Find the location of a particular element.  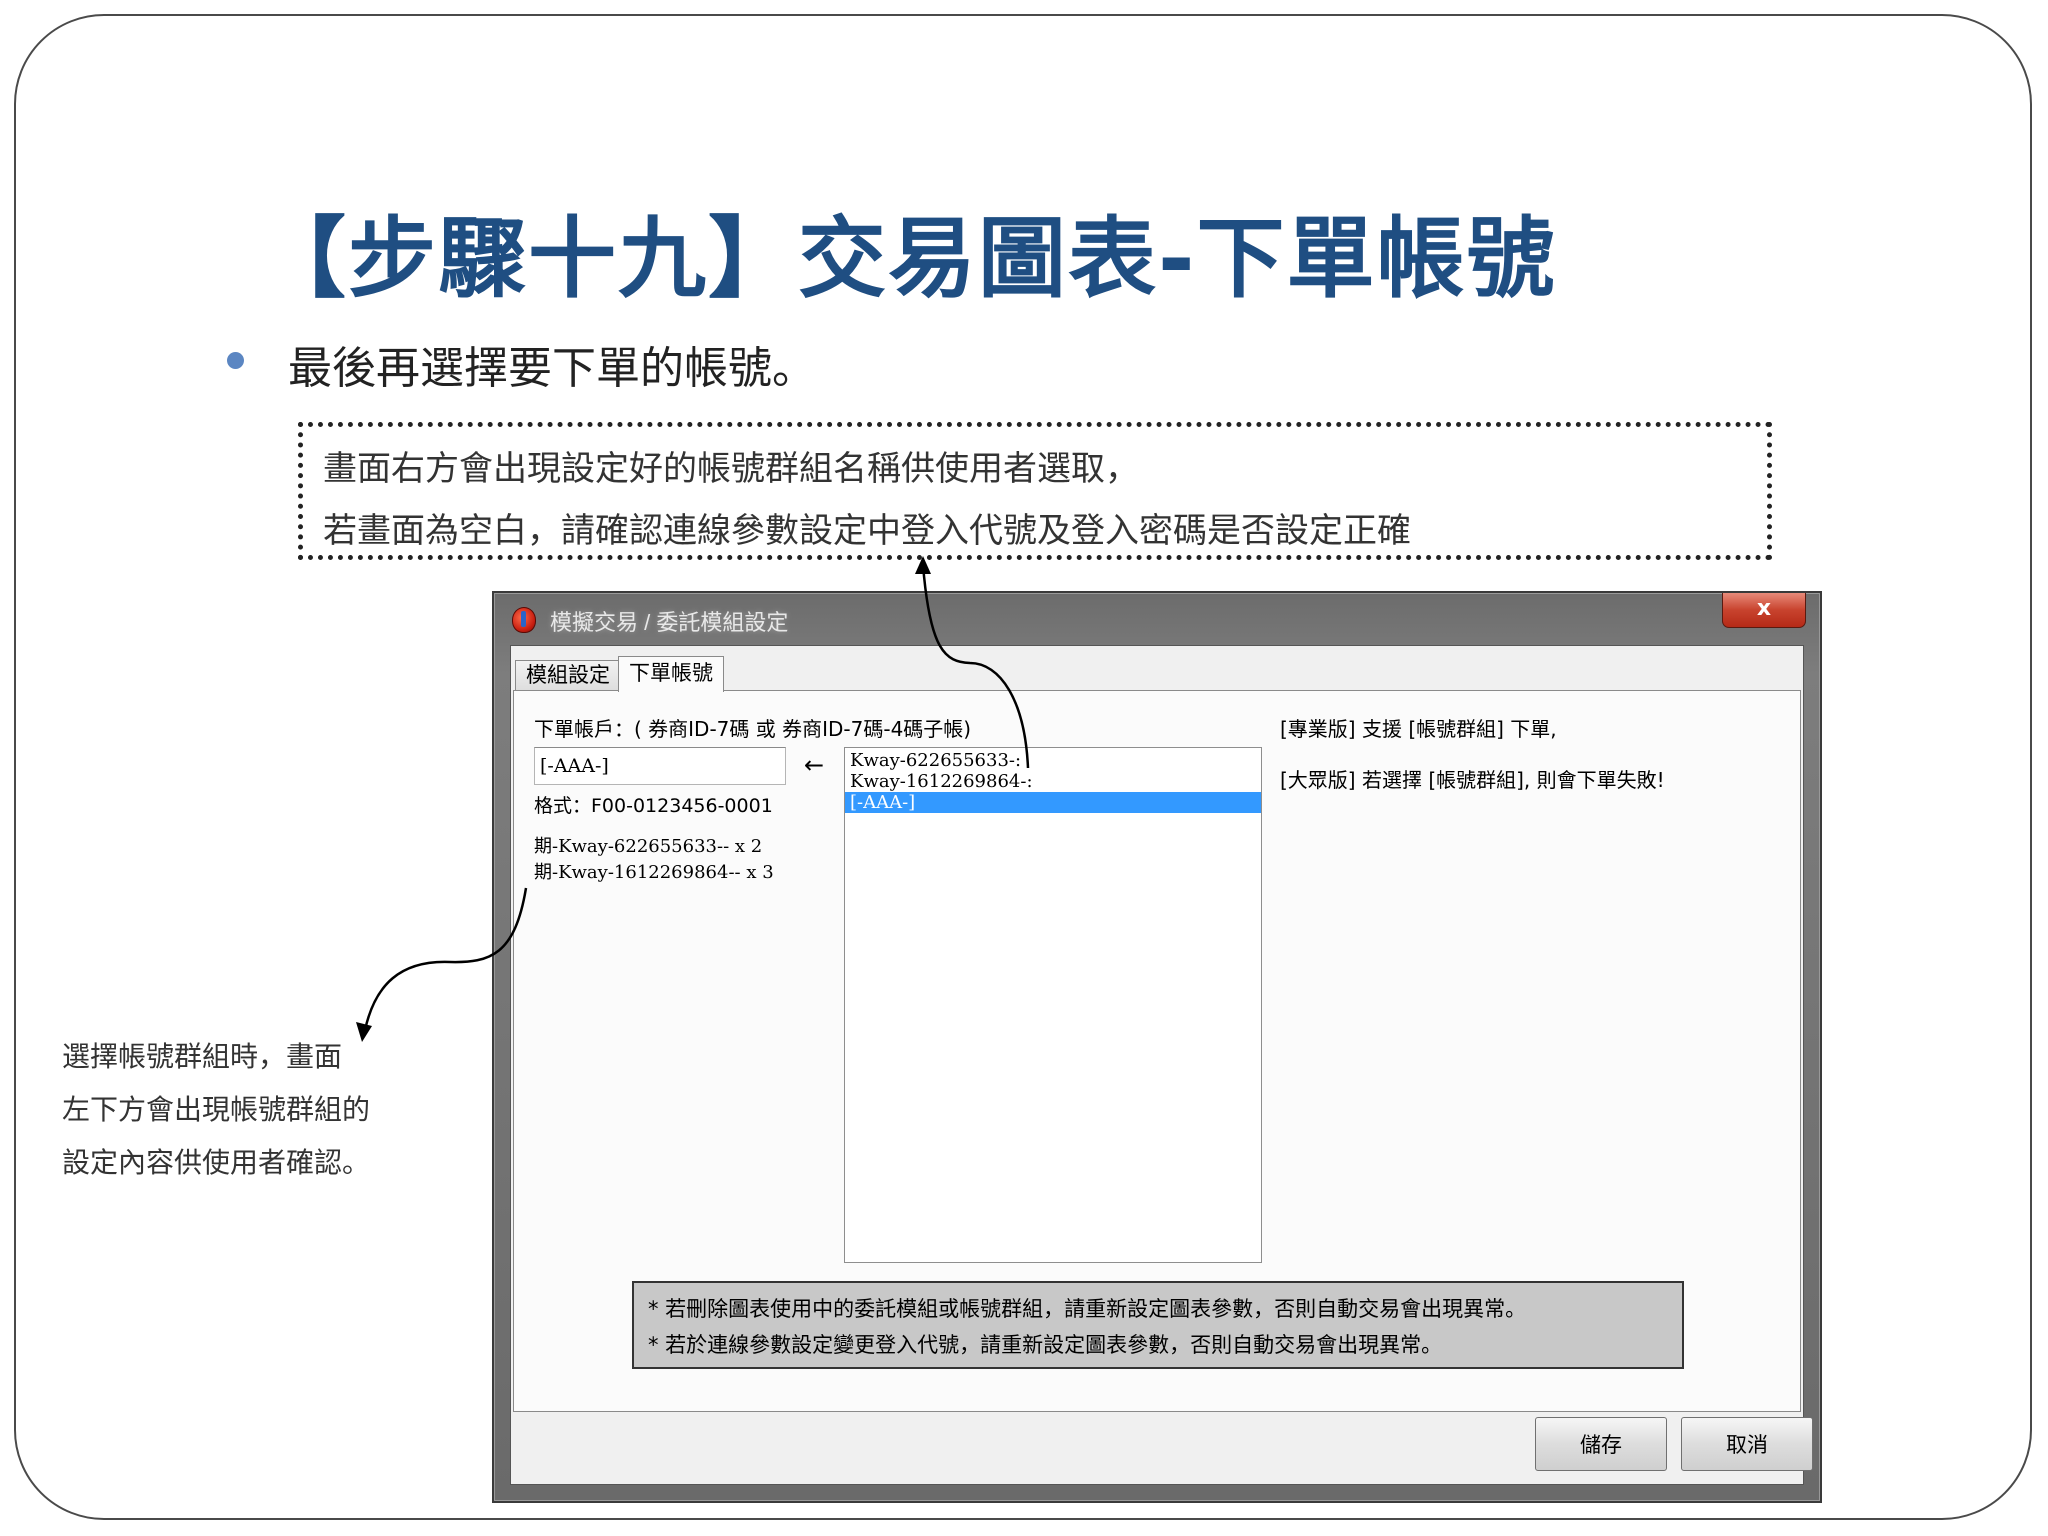

side-note: 選擇帳號群組時，畫面 左下方會出現帳號群組的 設定內容供使用者確認。 is located at coordinates (232, 1109).